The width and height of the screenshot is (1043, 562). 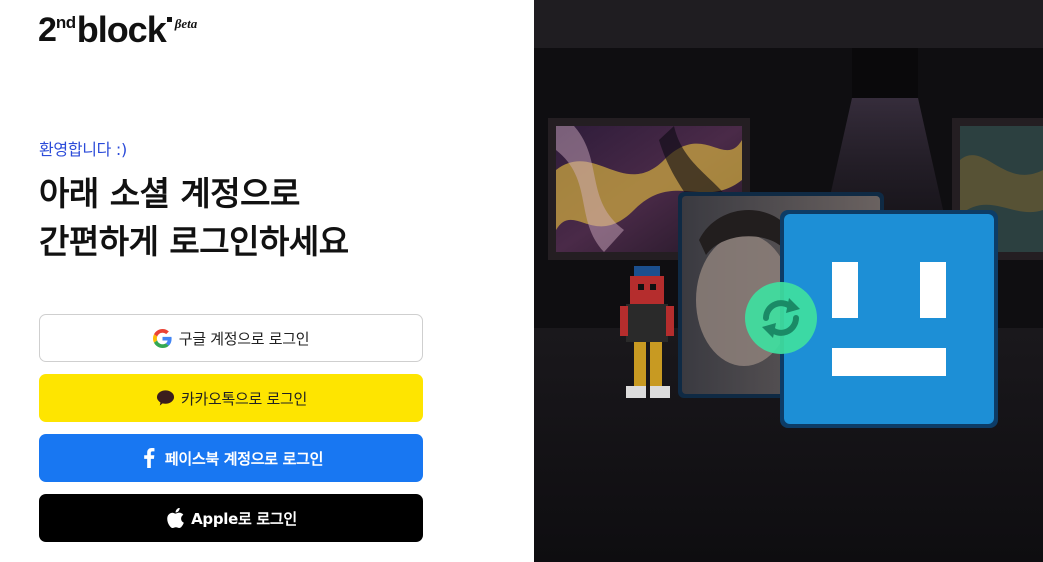 What do you see at coordinates (244, 398) in the screenshot?
I see `kakao-login-label: 카카오톡으로 로그인` at bounding box center [244, 398].